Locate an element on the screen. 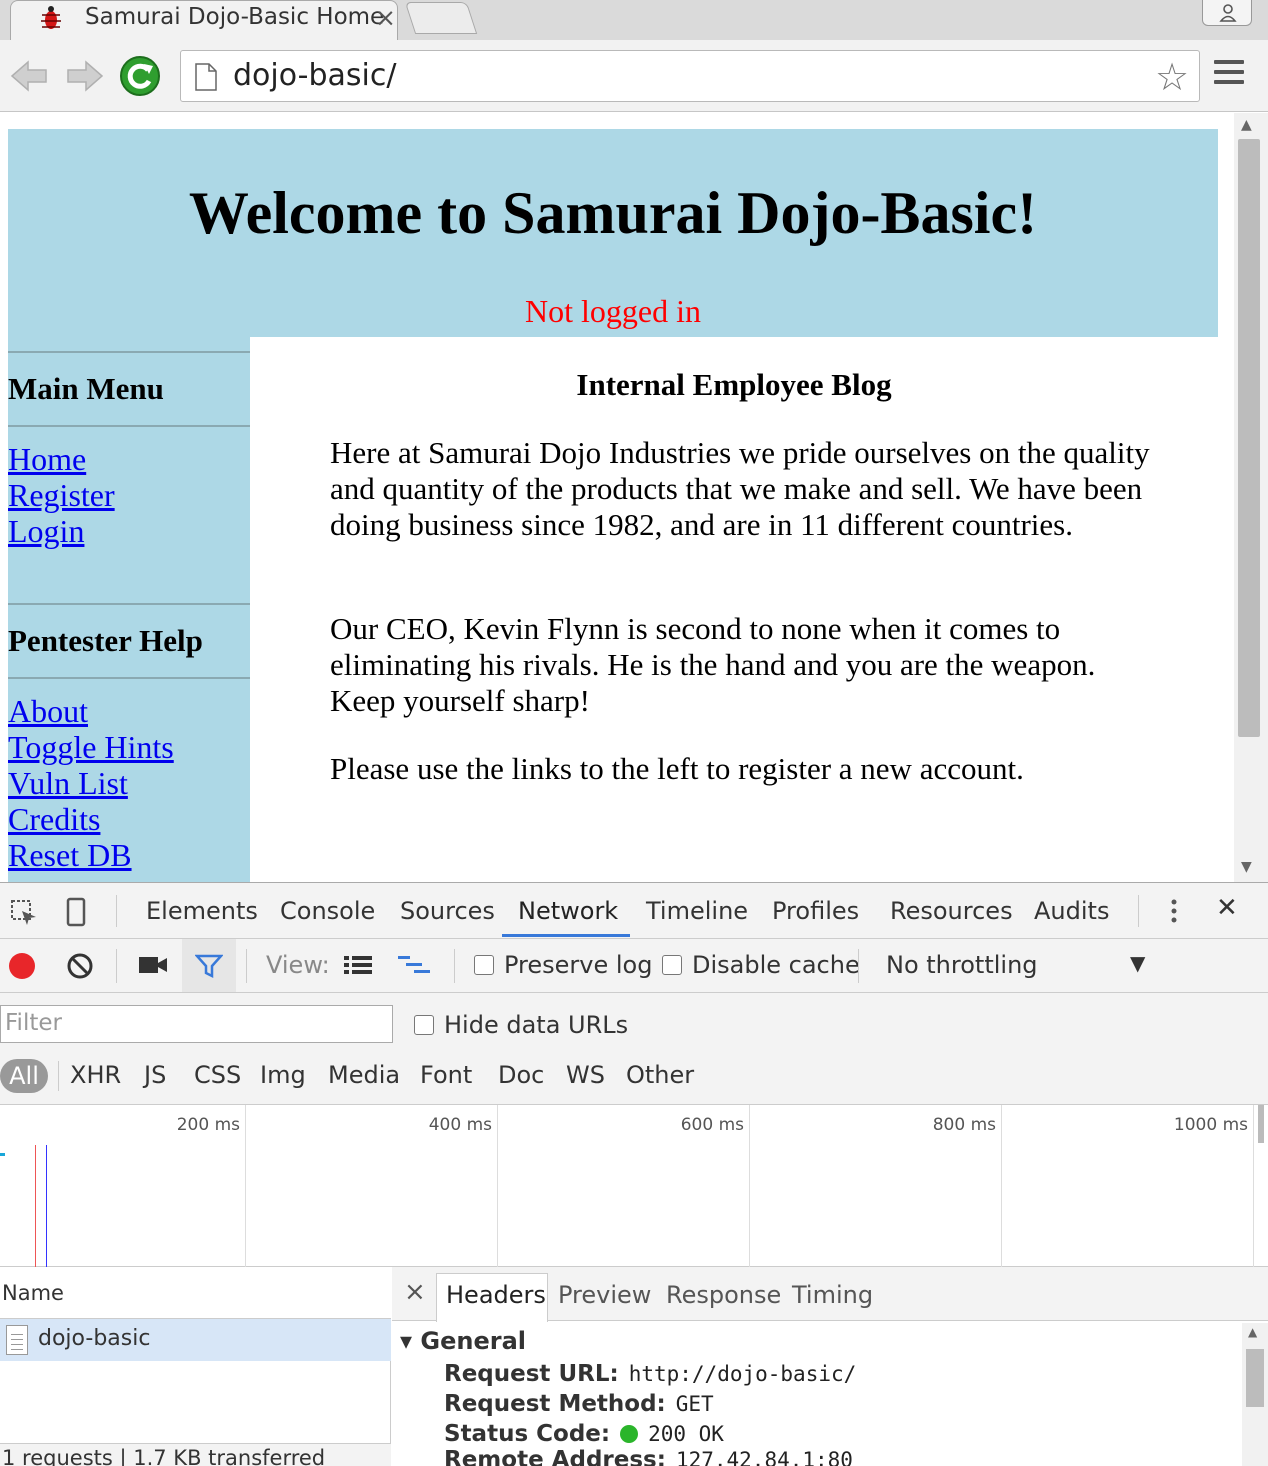 This screenshot has width=1268, height=1466. remote-address-row: Remote Address: 127.42.84.1:80 is located at coordinates (648, 1456).